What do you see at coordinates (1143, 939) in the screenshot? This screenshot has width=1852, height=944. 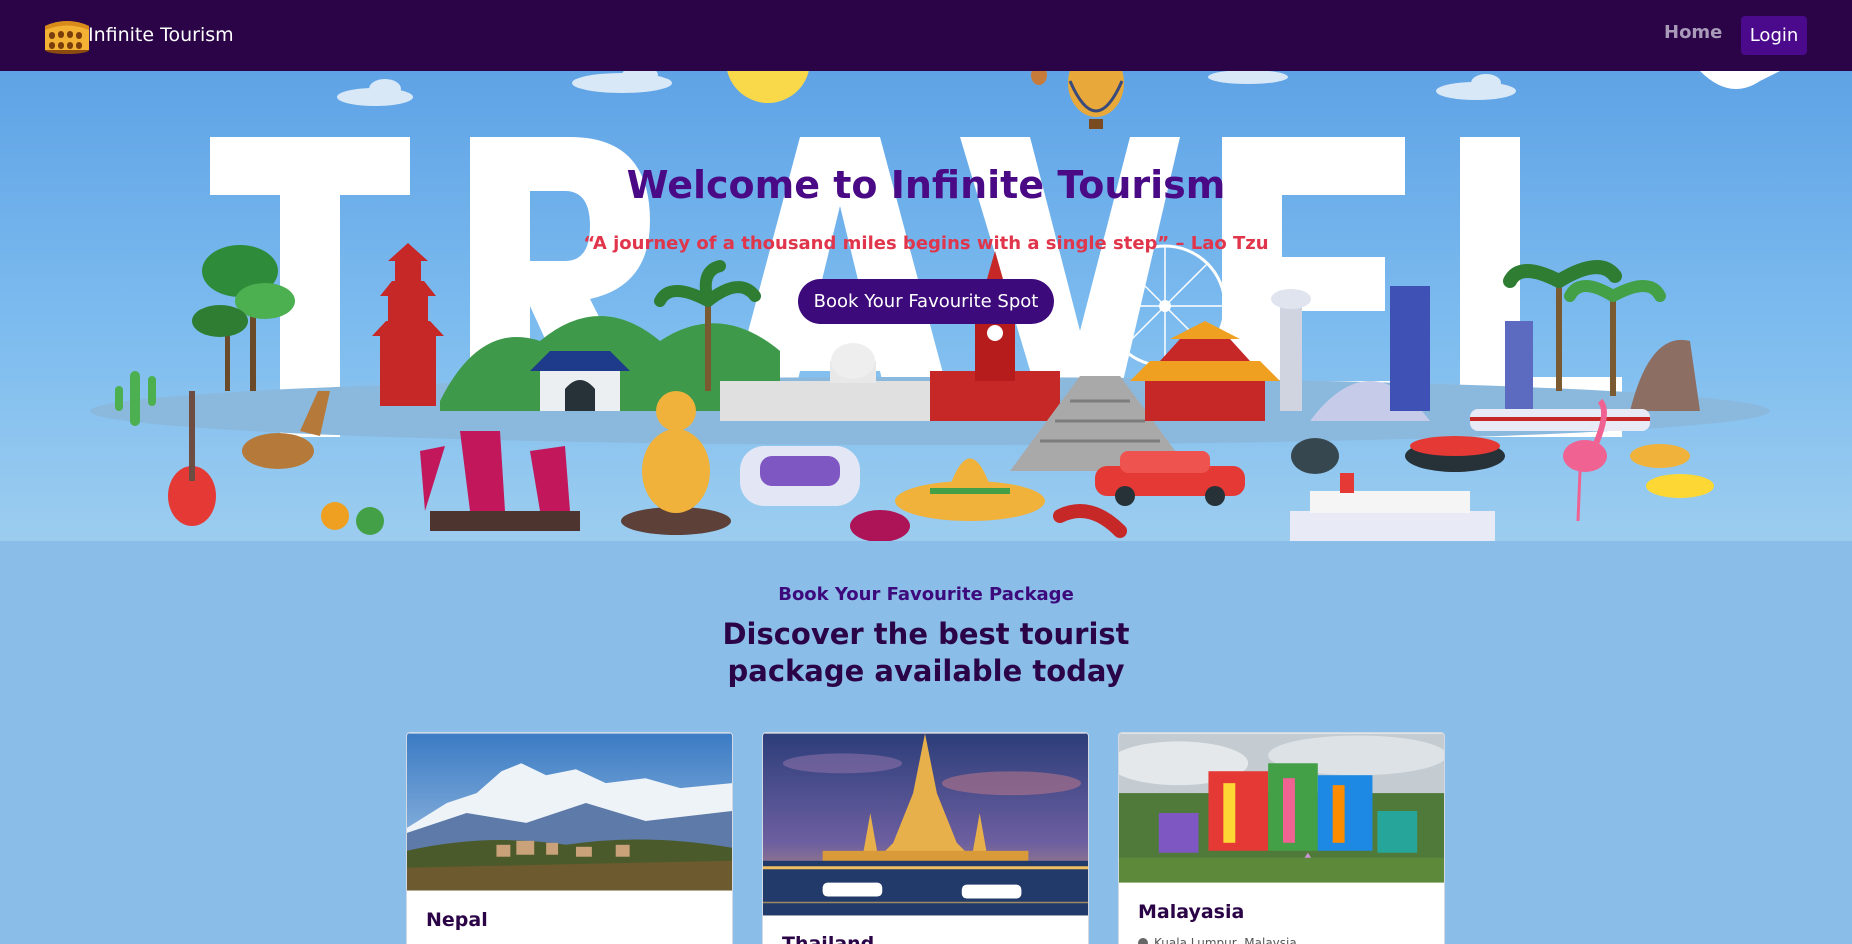 I see `location-pin-icon` at bounding box center [1143, 939].